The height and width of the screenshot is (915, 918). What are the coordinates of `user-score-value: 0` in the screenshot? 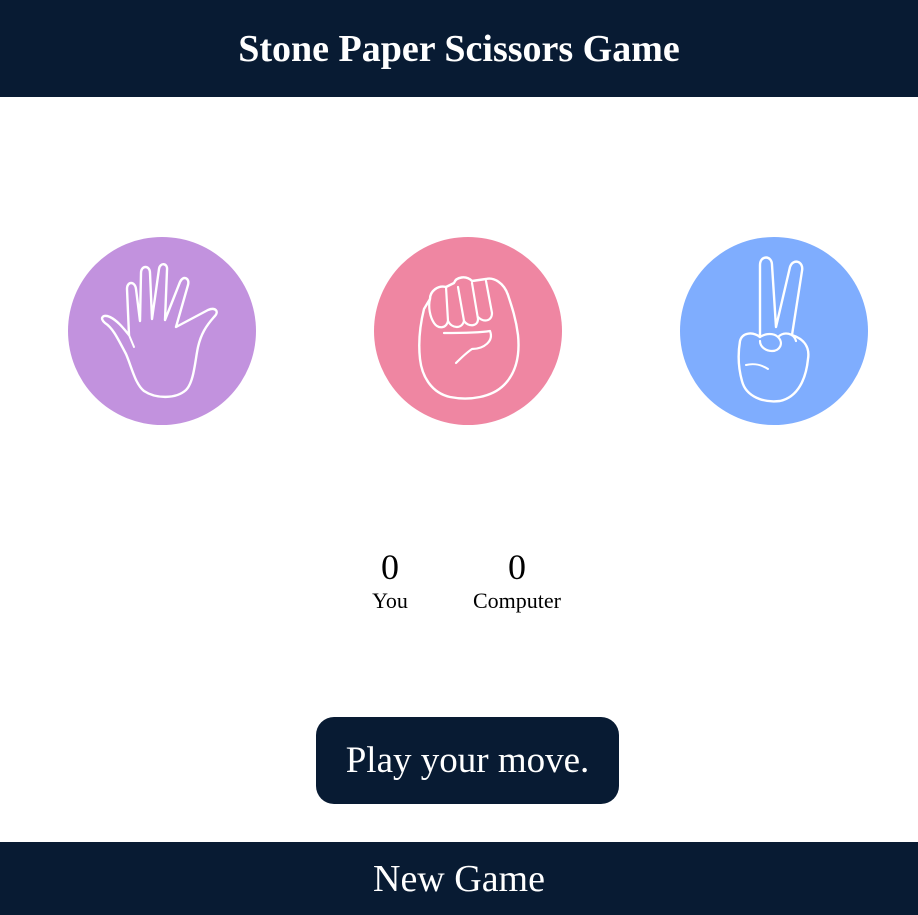 It's located at (390, 567).